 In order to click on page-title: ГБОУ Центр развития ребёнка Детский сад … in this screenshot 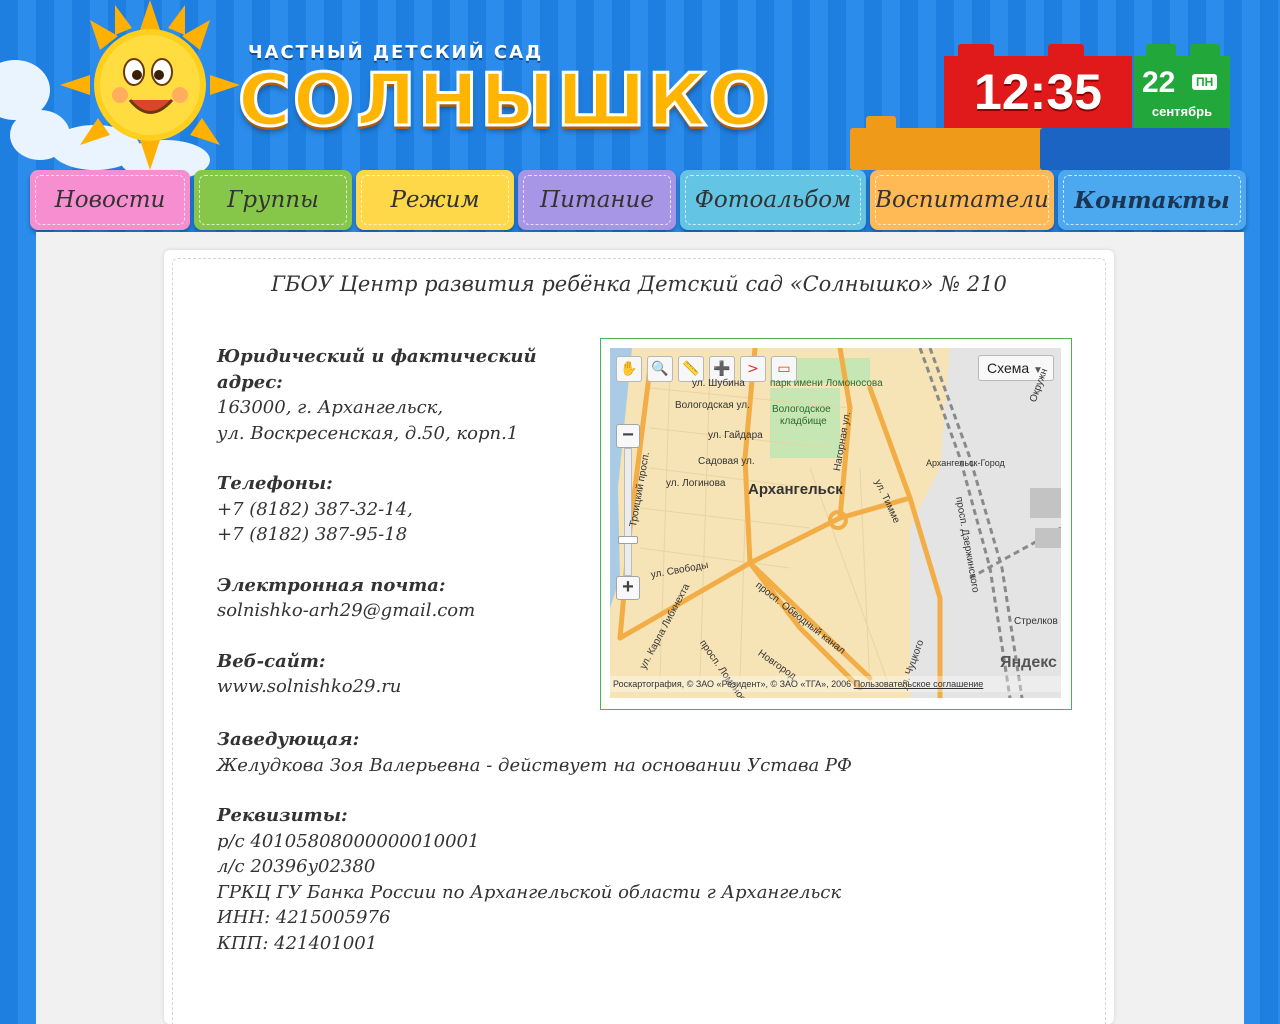, I will do `click(639, 284)`.